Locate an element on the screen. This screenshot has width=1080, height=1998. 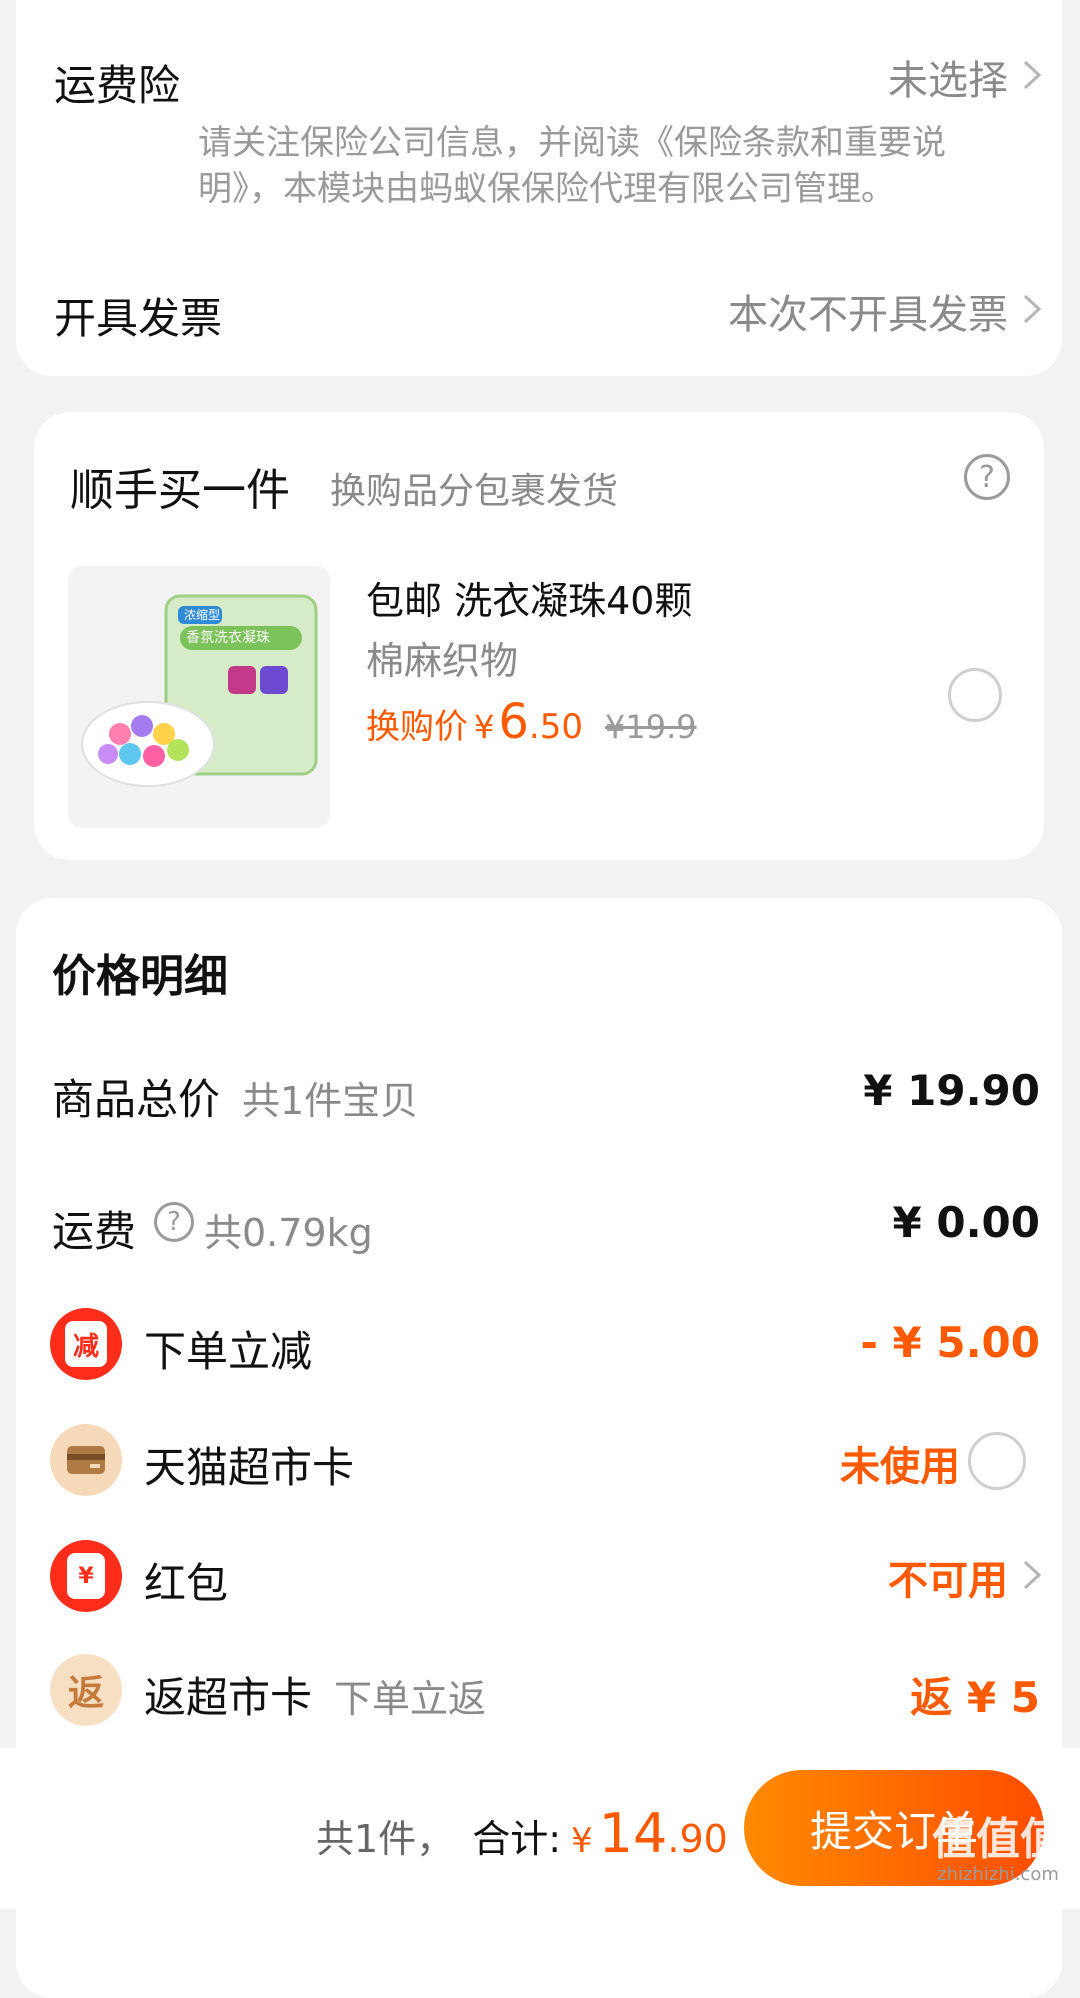
product-name: 包邮 洗衣凝珠40颗 is located at coordinates (529, 597).